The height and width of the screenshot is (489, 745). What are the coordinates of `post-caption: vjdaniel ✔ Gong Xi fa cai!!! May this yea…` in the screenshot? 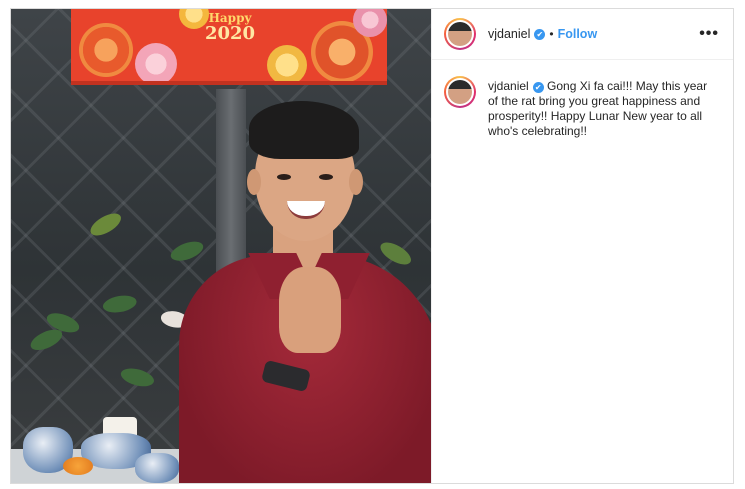 It's located at (602, 109).